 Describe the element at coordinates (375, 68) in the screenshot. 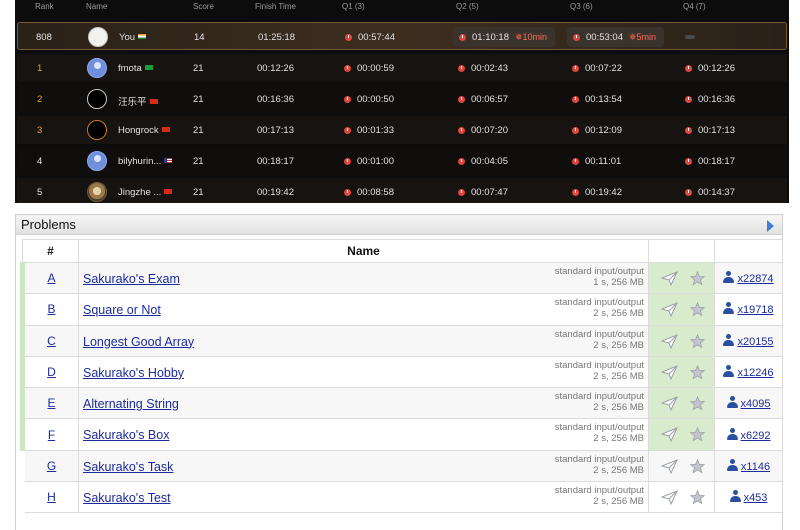

I see `q1-time: 00:00:59` at that location.